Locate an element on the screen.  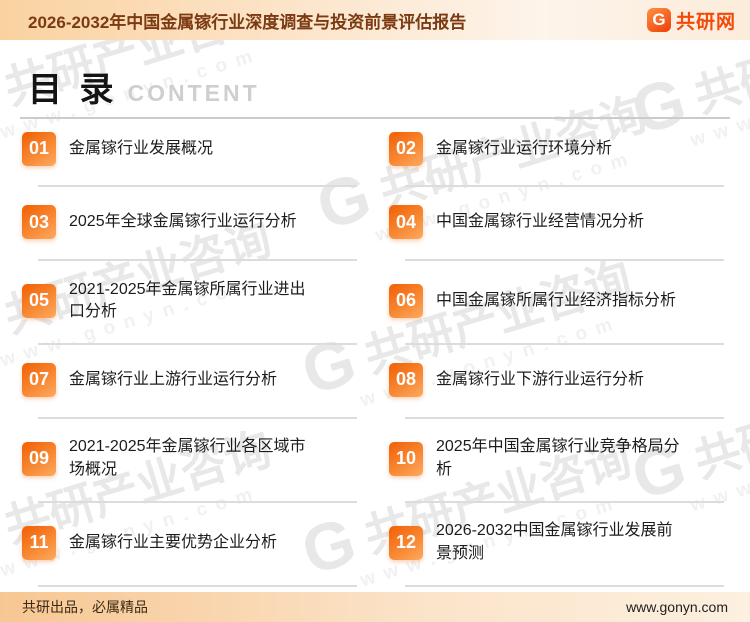
toc-heading: 目 录 CONTENT is located at coordinates (144, 86).